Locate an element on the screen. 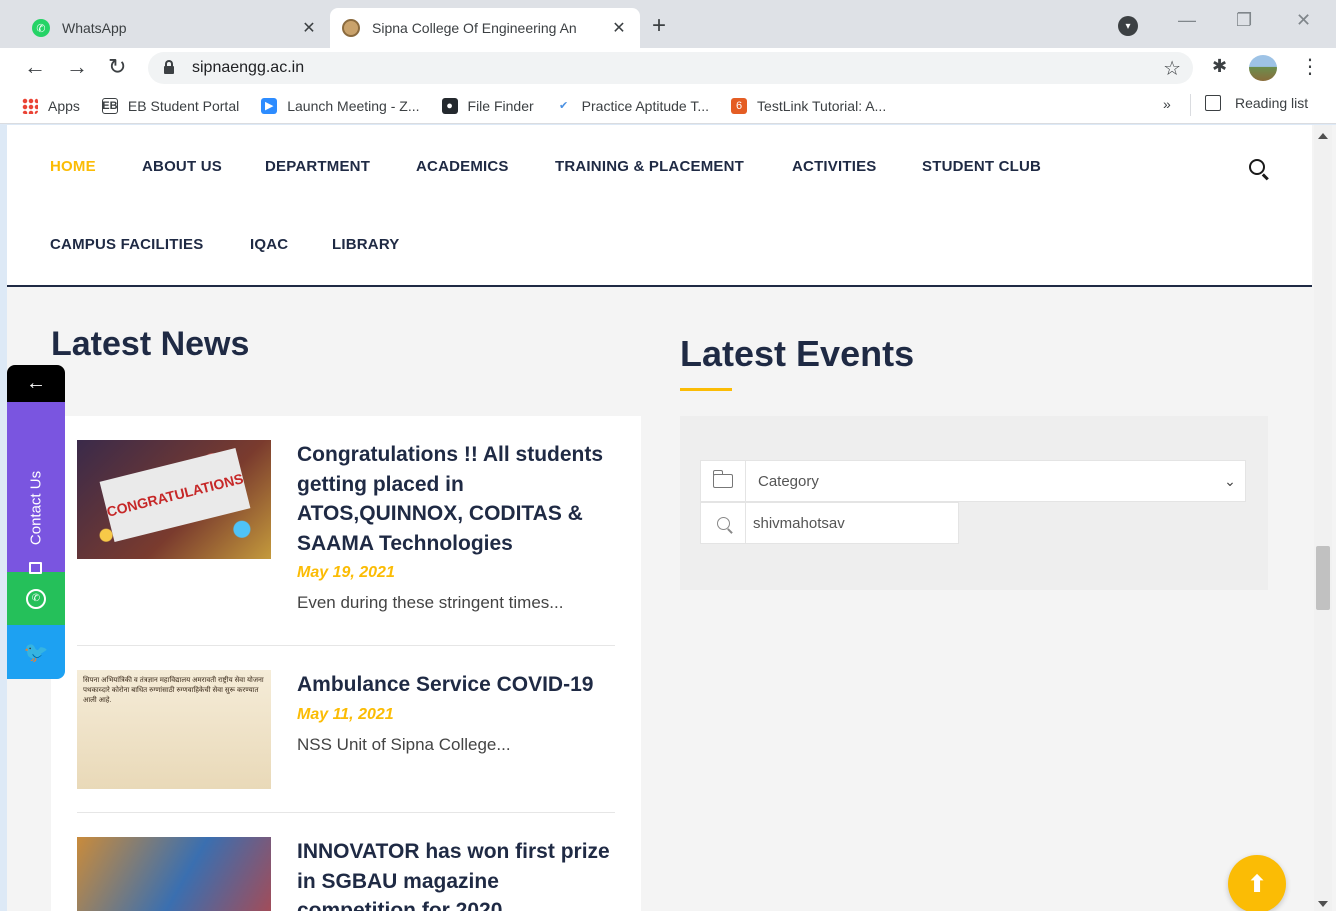 Image resolution: width=1336 pixels, height=911 pixels. social-side-widget: ← Contact Us ✆ 🐦 is located at coordinates (36, 522).